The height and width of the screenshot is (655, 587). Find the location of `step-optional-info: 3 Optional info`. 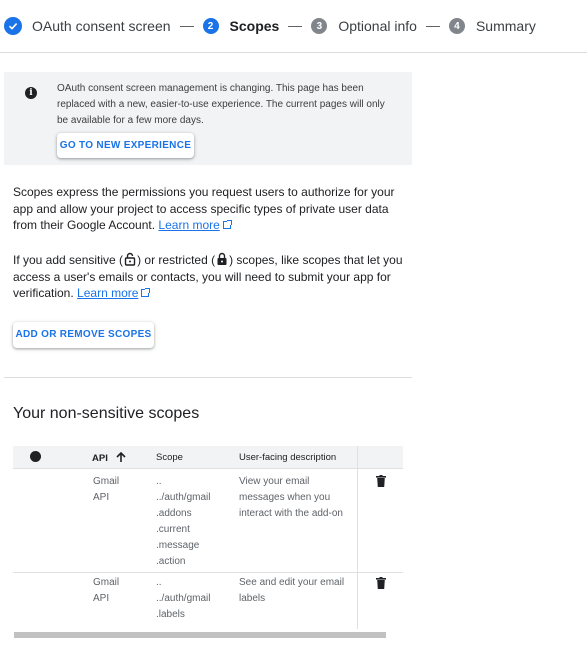

step-optional-info: 3 Optional info is located at coordinates (364, 26).